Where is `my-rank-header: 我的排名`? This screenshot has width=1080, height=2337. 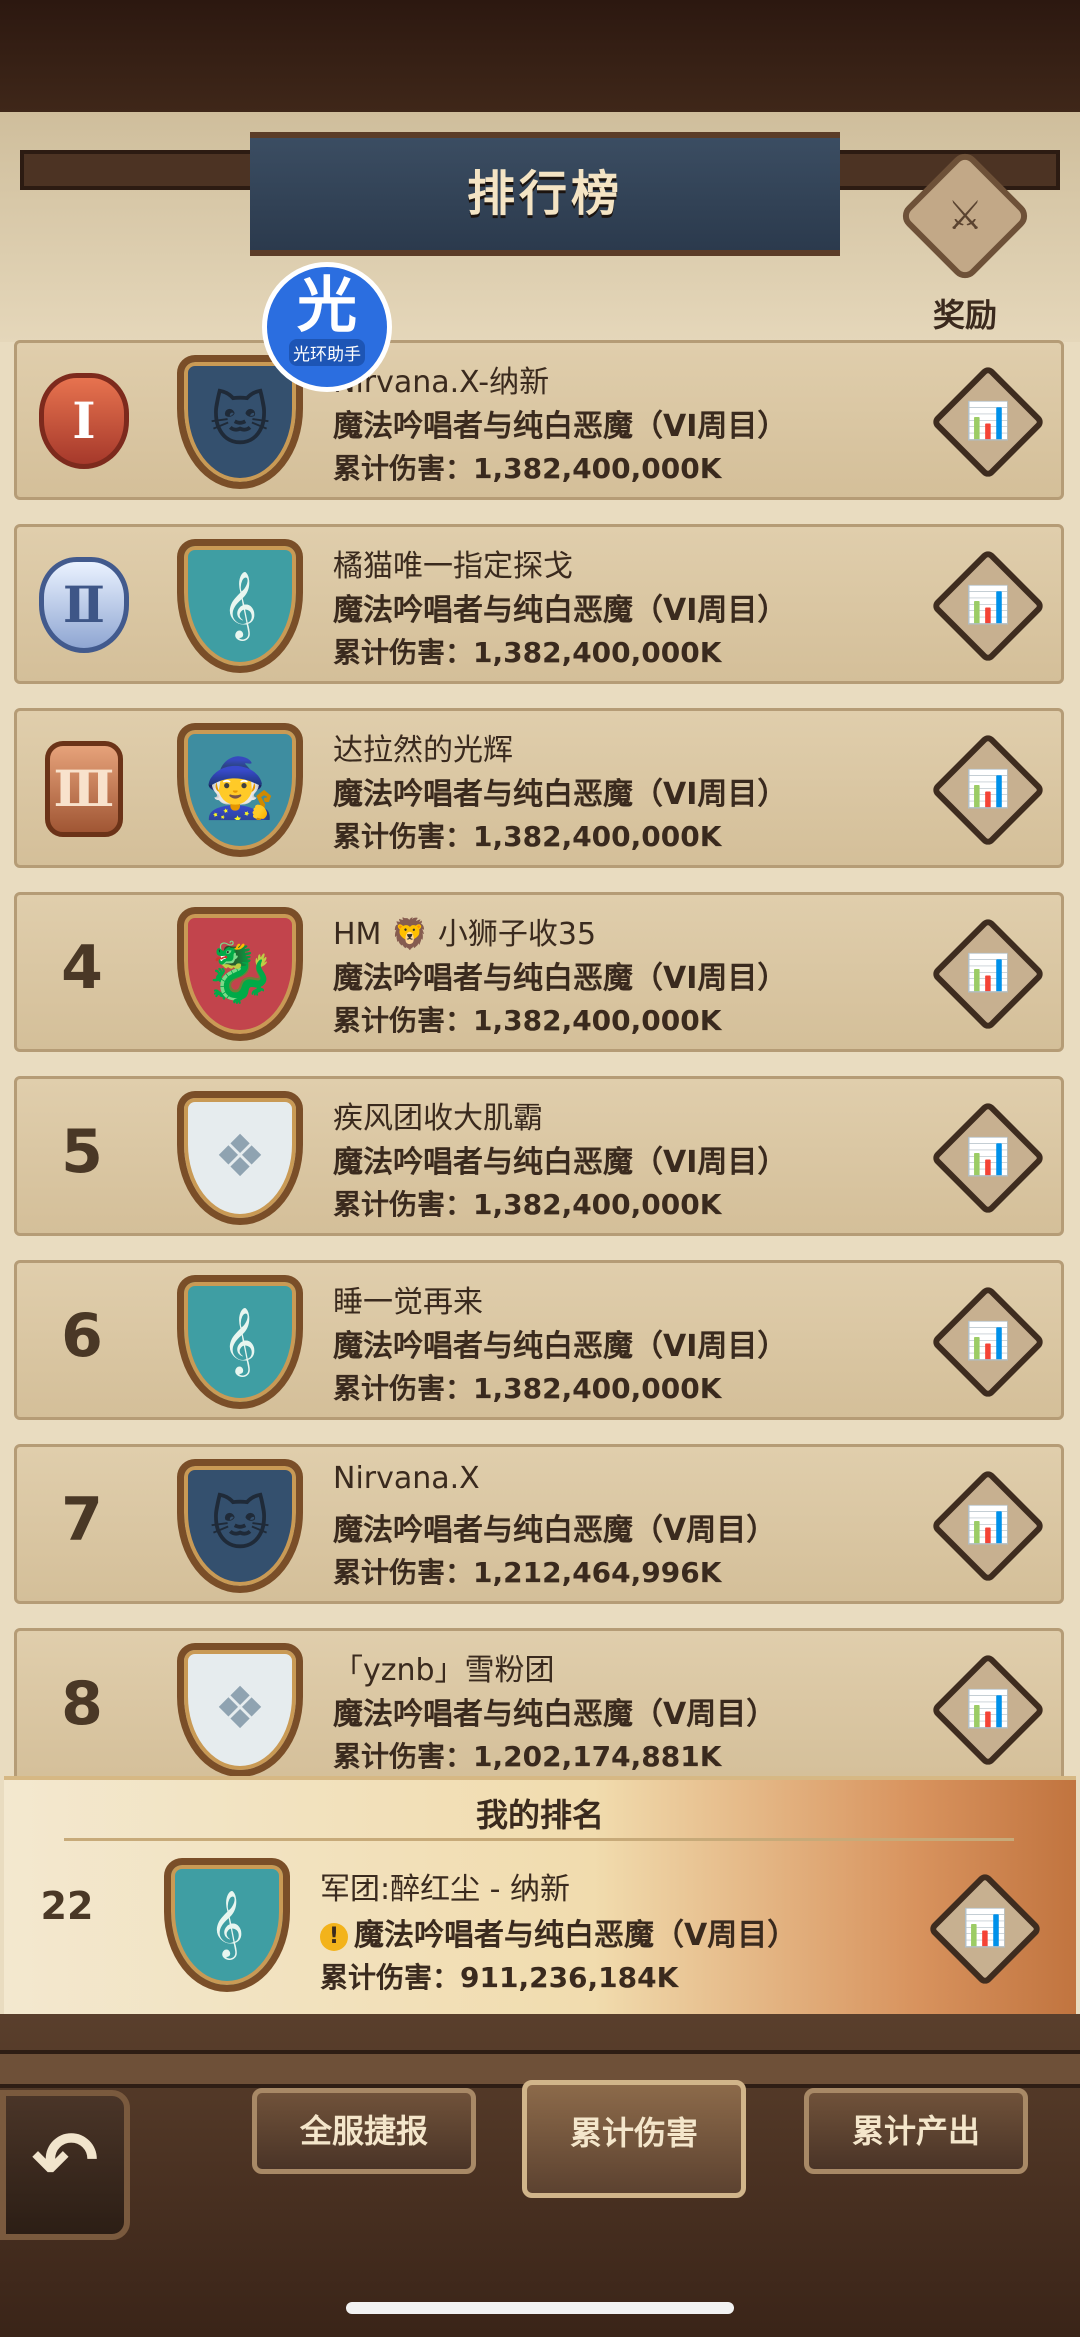
my-rank-header: 我的排名 is located at coordinates (539, 1815).